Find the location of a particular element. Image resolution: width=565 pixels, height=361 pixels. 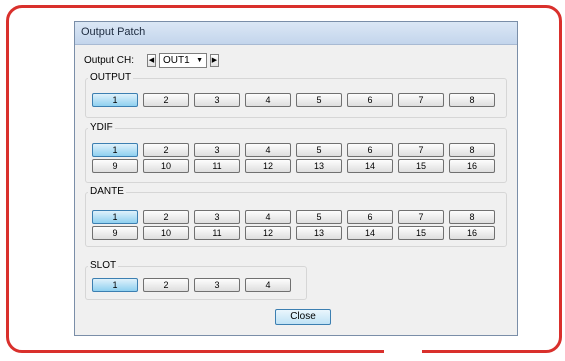

ydif-button-4: 4 is located at coordinates (268, 150).